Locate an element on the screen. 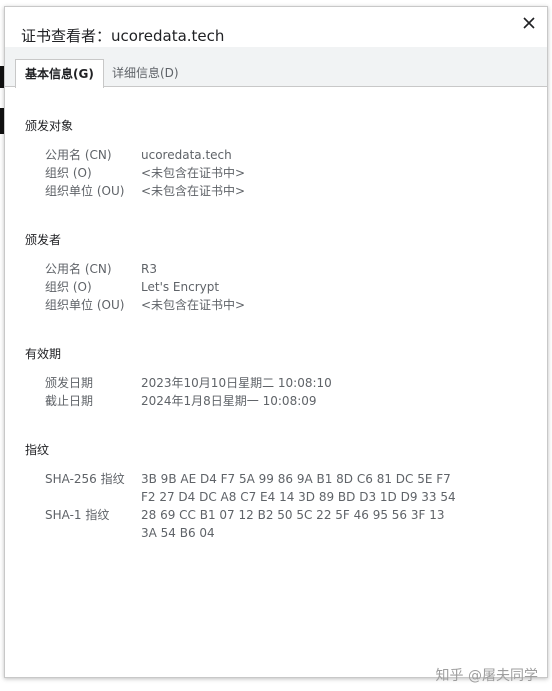  field-value: 2024年1月8日星期一 10:08:09 is located at coordinates (229, 401).